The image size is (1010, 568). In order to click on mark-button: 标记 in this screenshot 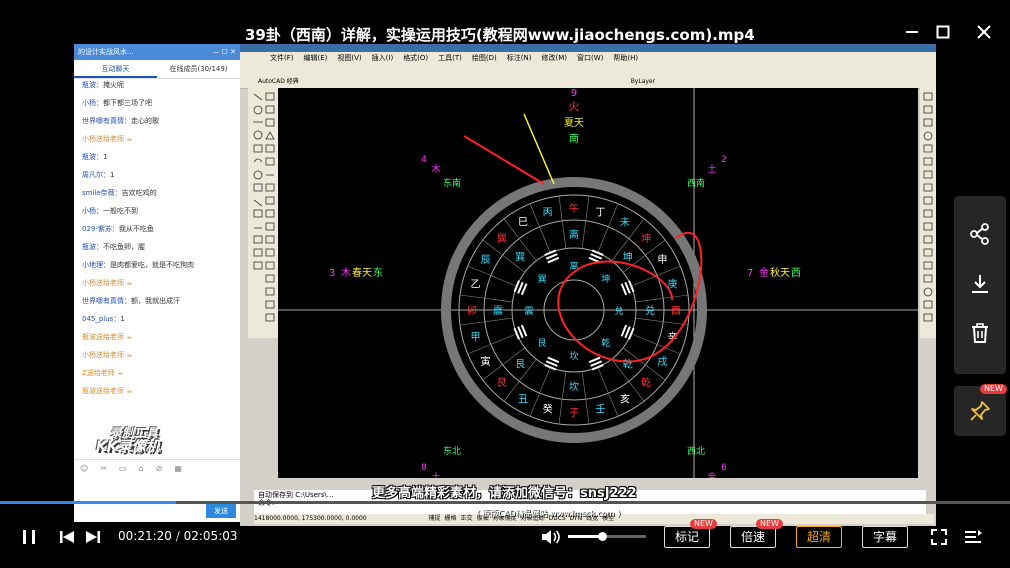, I will do `click(687, 537)`.